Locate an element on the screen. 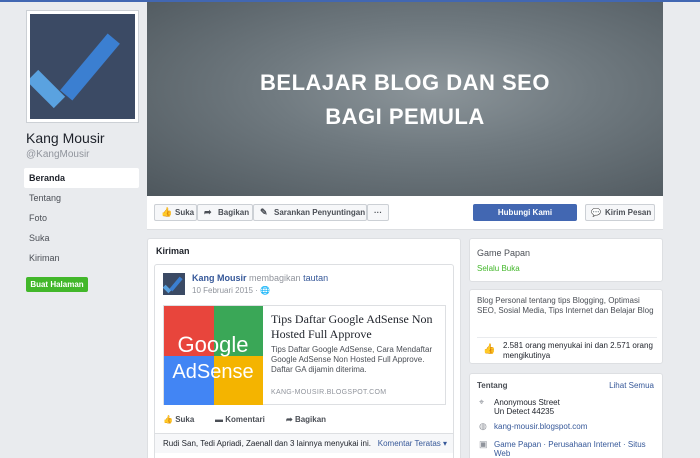 This screenshot has width=700, height=458. checkmark-logo-icon is located at coordinates (82, 66).